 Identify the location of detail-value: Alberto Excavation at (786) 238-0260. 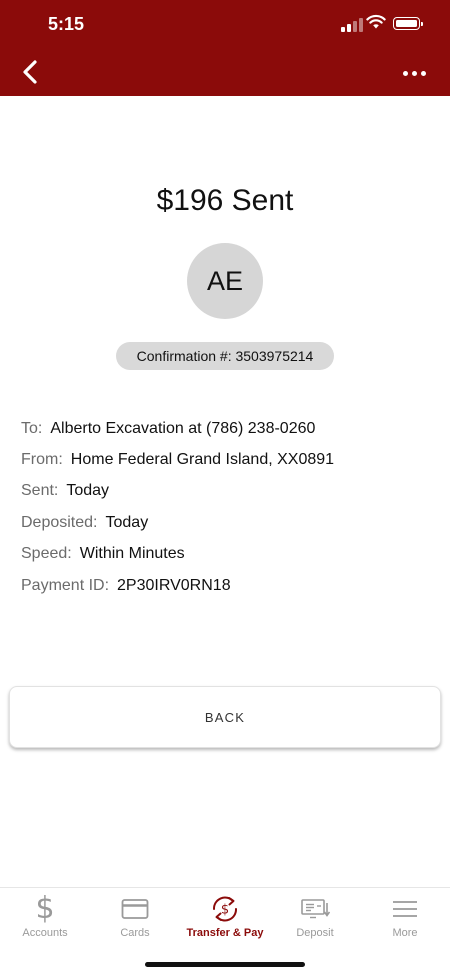
(183, 428).